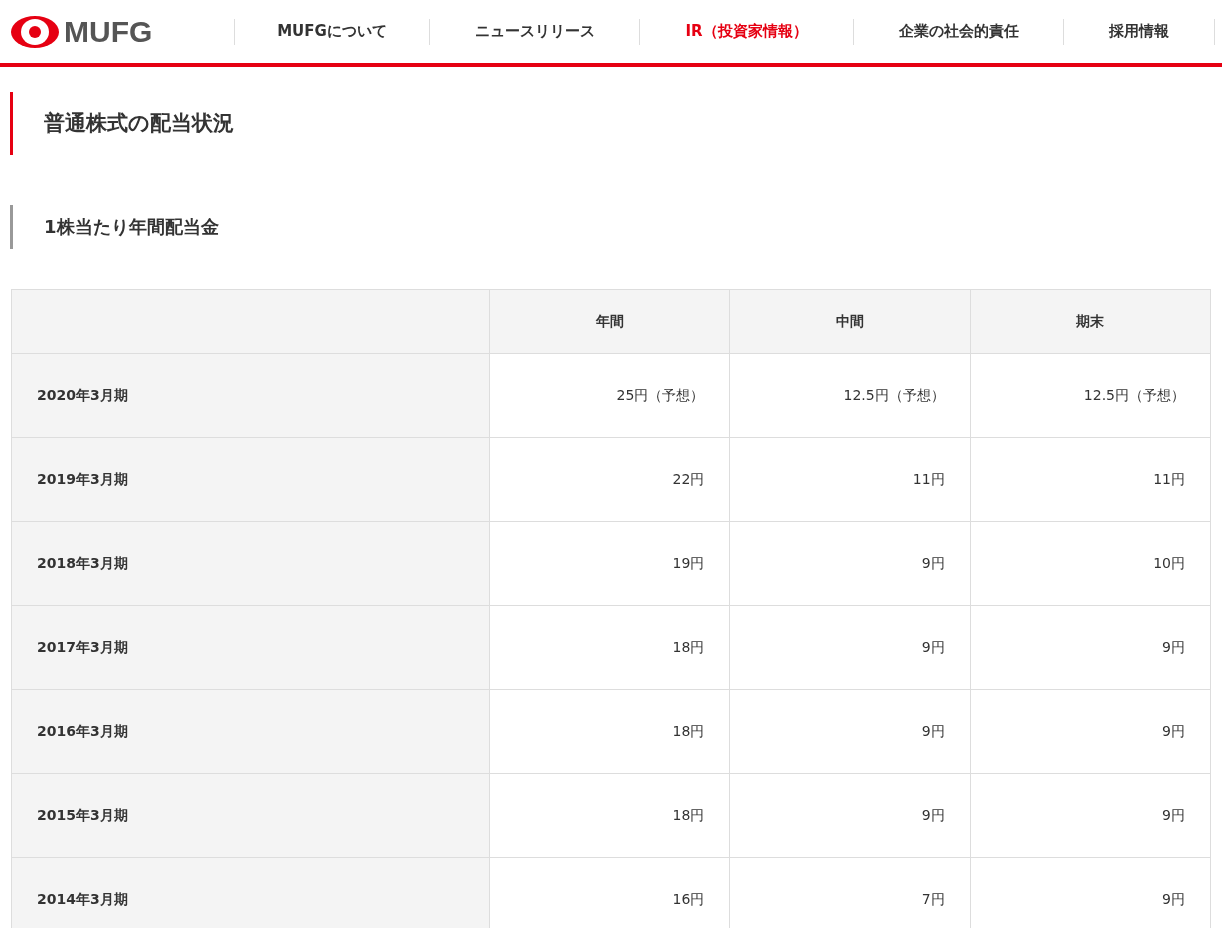 Image resolution: width=1222 pixels, height=928 pixels. Describe the element at coordinates (609, 321) in the screenshot. I see `column-header: 年間` at that location.